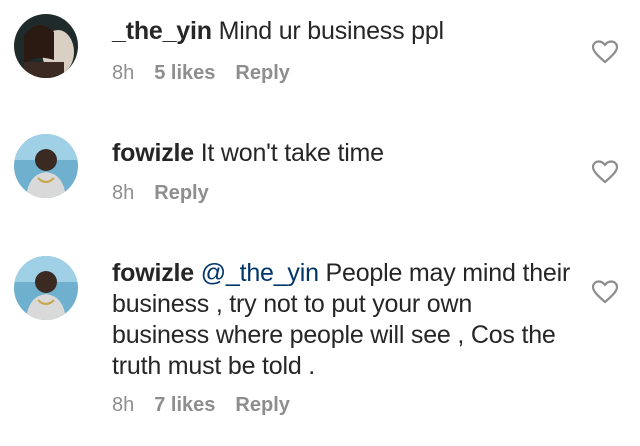  What do you see at coordinates (292, 153) in the screenshot?
I see `comment-text: It won't take time` at bounding box center [292, 153].